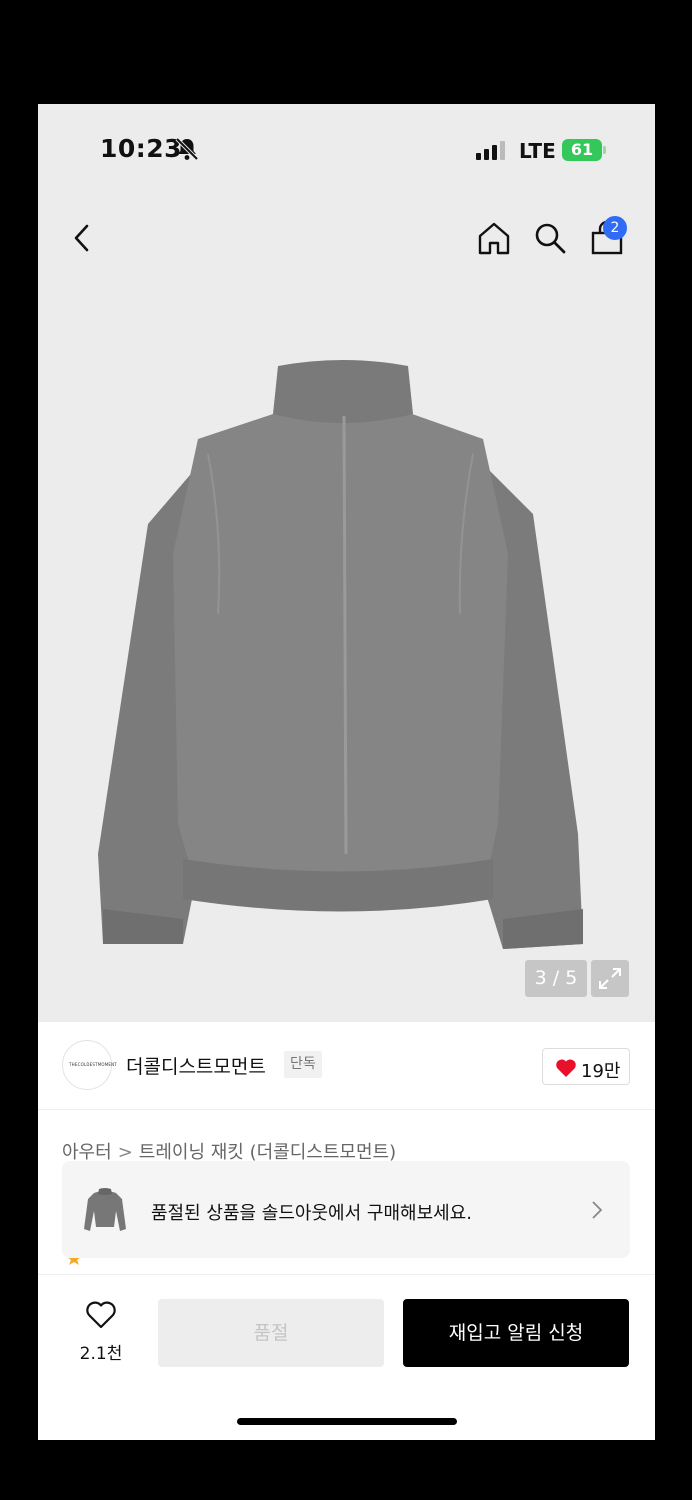  I want to click on soldout-promo-banner: 품절된 상품을 솔드아웃에서 구매해보세요., so click(346, 1209).